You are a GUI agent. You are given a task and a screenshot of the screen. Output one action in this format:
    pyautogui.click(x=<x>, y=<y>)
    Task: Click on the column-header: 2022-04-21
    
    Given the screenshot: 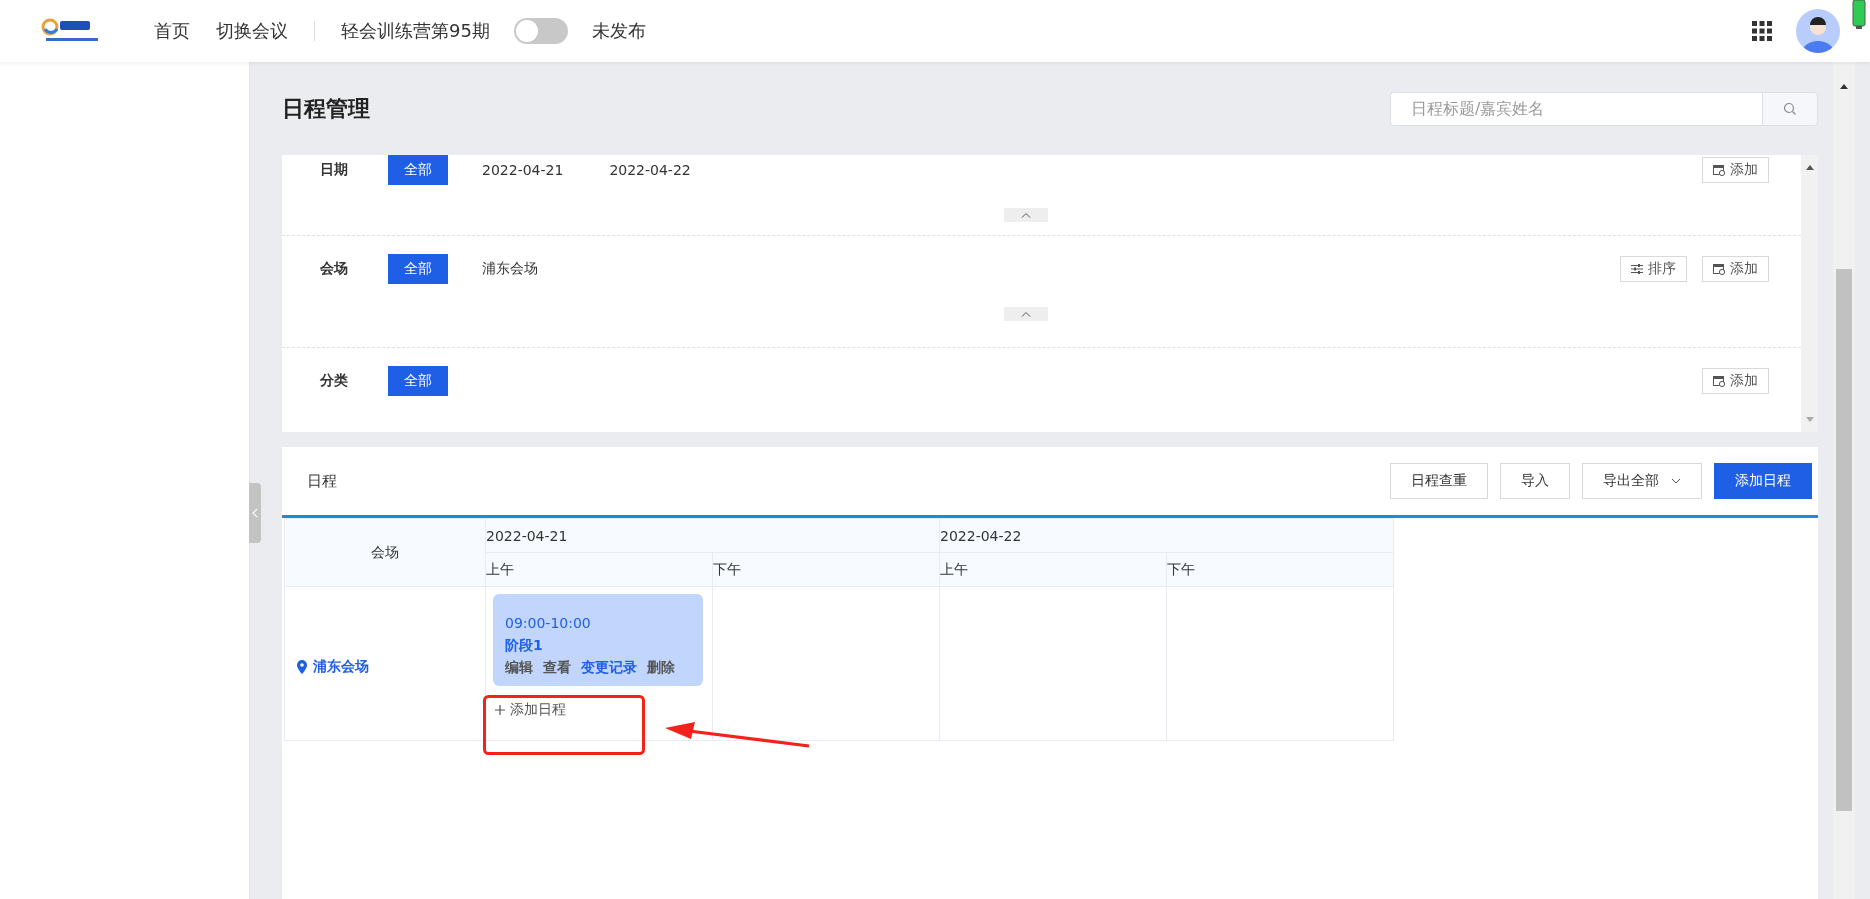 What is the action you would take?
    pyautogui.click(x=712, y=535)
    